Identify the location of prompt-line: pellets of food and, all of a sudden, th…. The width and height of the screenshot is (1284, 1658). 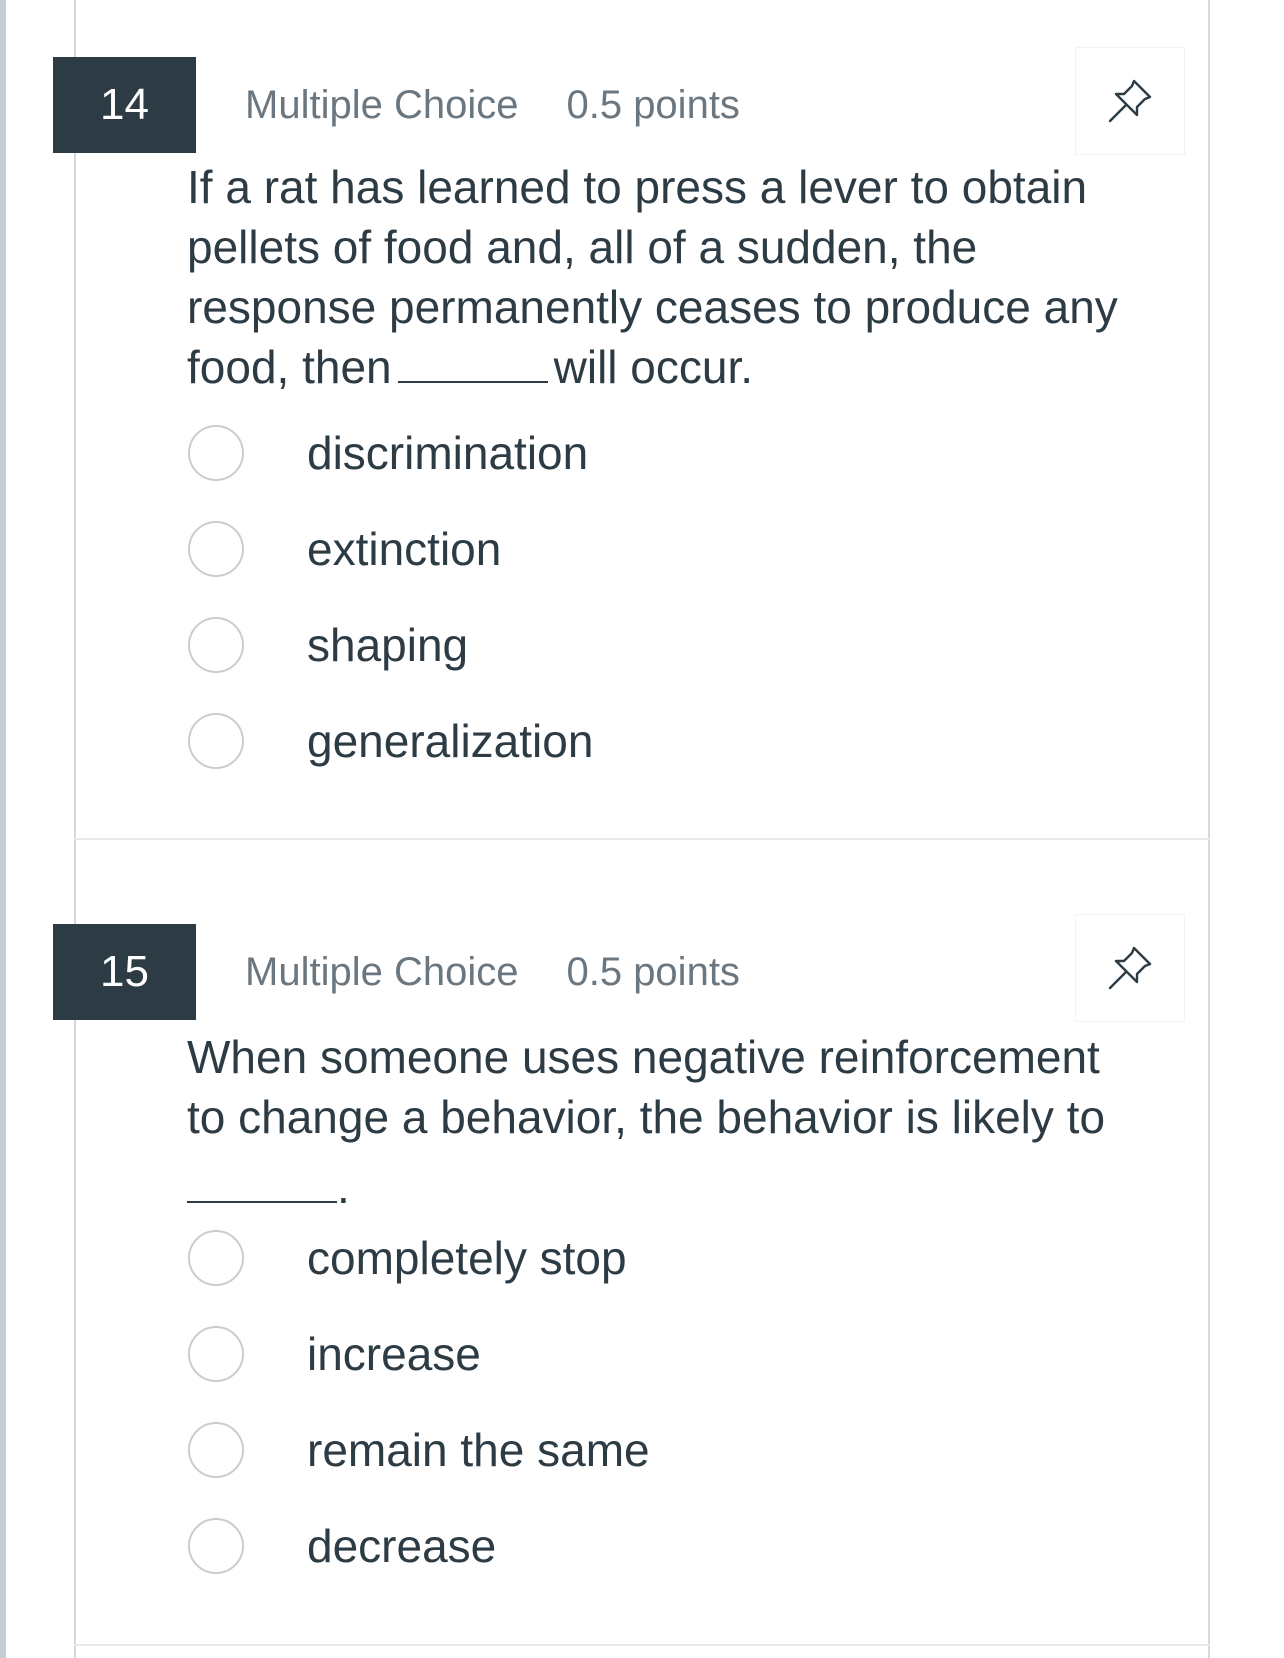
(582, 247).